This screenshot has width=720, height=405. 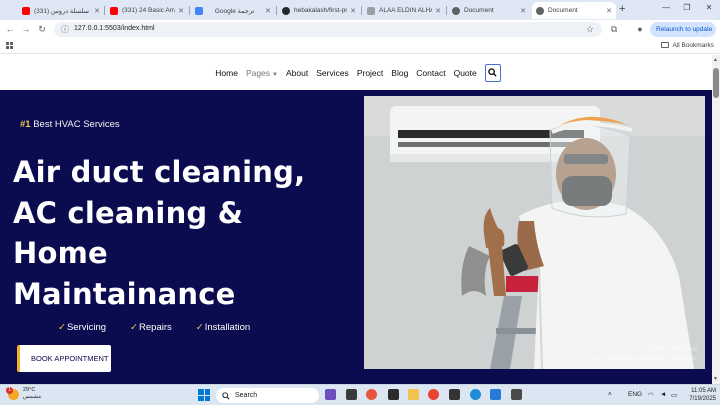 I want to click on scrollbar-thumb, so click(x=716, y=83).